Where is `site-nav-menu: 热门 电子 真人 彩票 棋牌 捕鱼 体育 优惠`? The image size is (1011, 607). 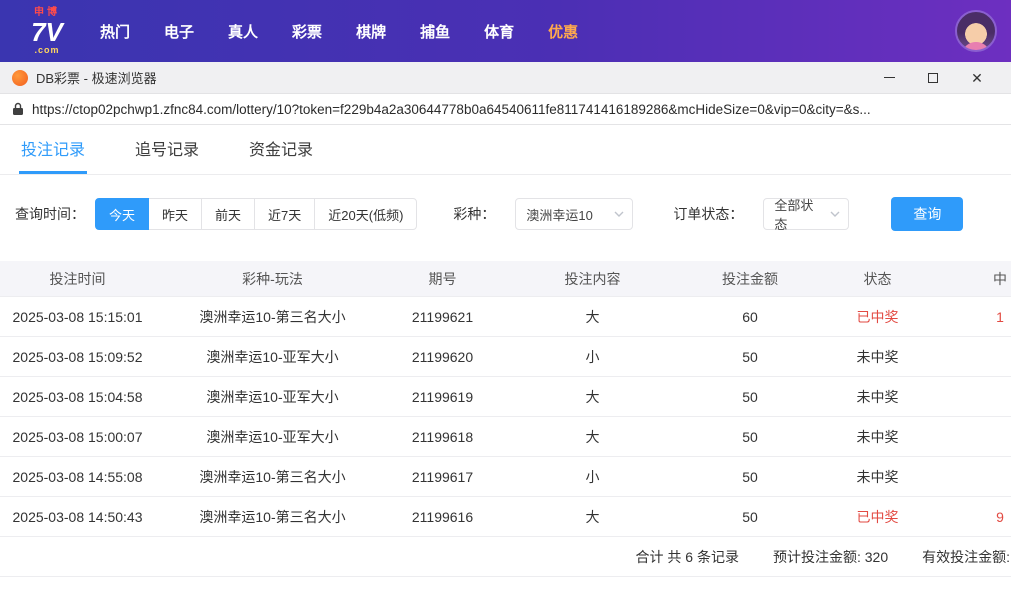
site-nav-menu: 热门 电子 真人 彩票 棋牌 捕鱼 体育 优惠 is located at coordinates (339, 31).